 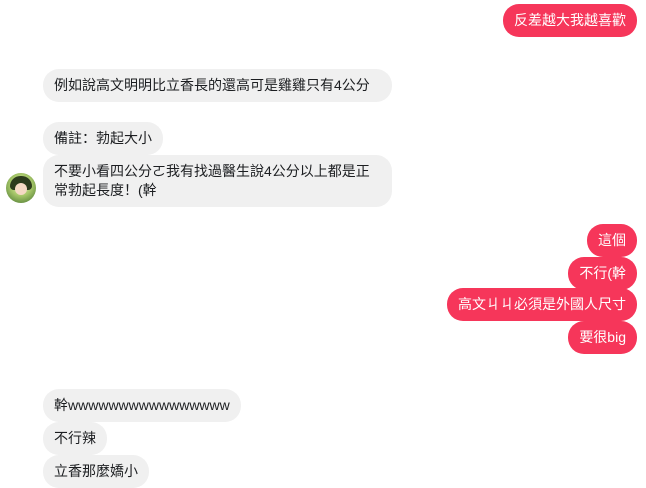 What do you see at coordinates (602, 337) in the screenshot?
I see `message-outgoing: 要很big` at bounding box center [602, 337].